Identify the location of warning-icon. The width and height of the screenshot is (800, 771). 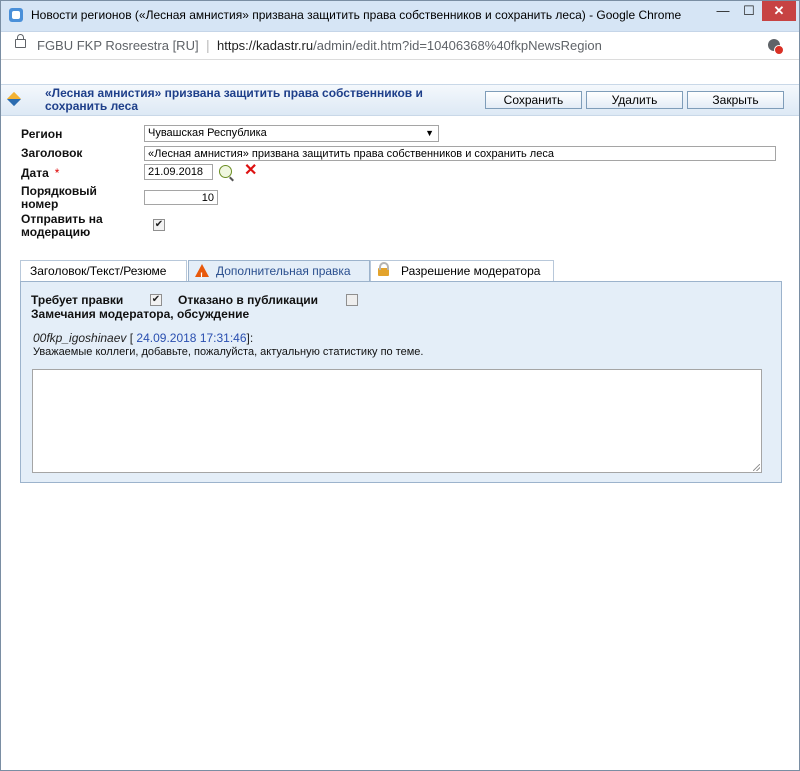
(202, 275).